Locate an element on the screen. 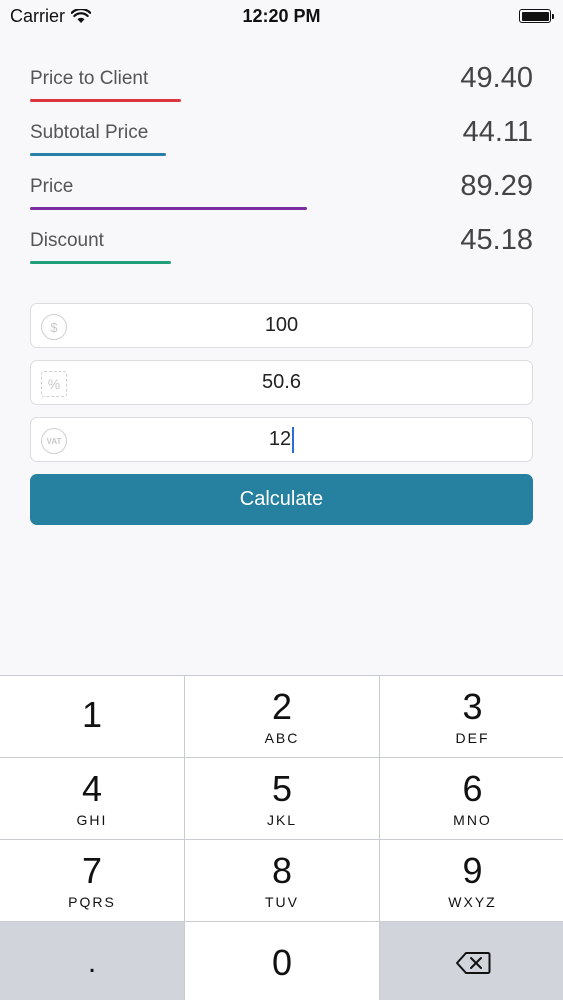  backspace-icon is located at coordinates (472, 963).